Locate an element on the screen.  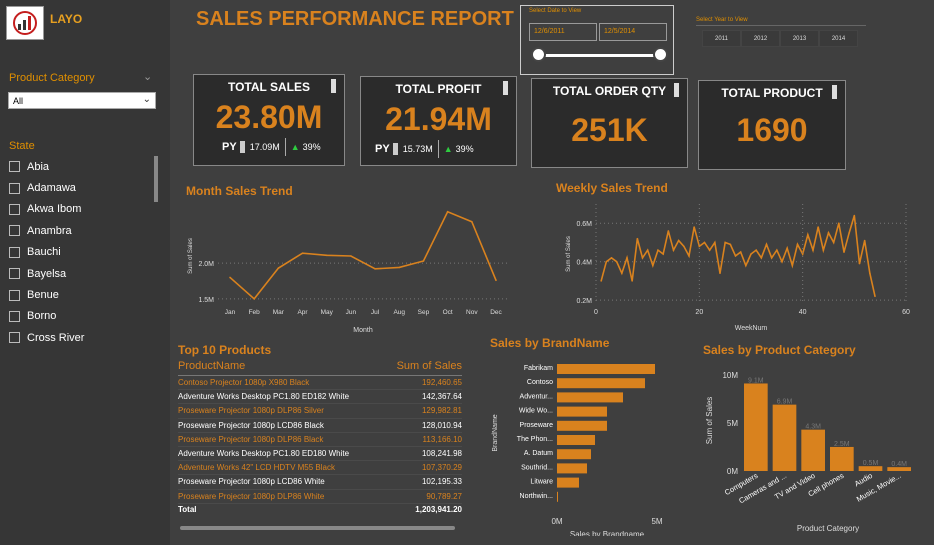
start-date-input: 12/6/2011 is located at coordinates (563, 32).